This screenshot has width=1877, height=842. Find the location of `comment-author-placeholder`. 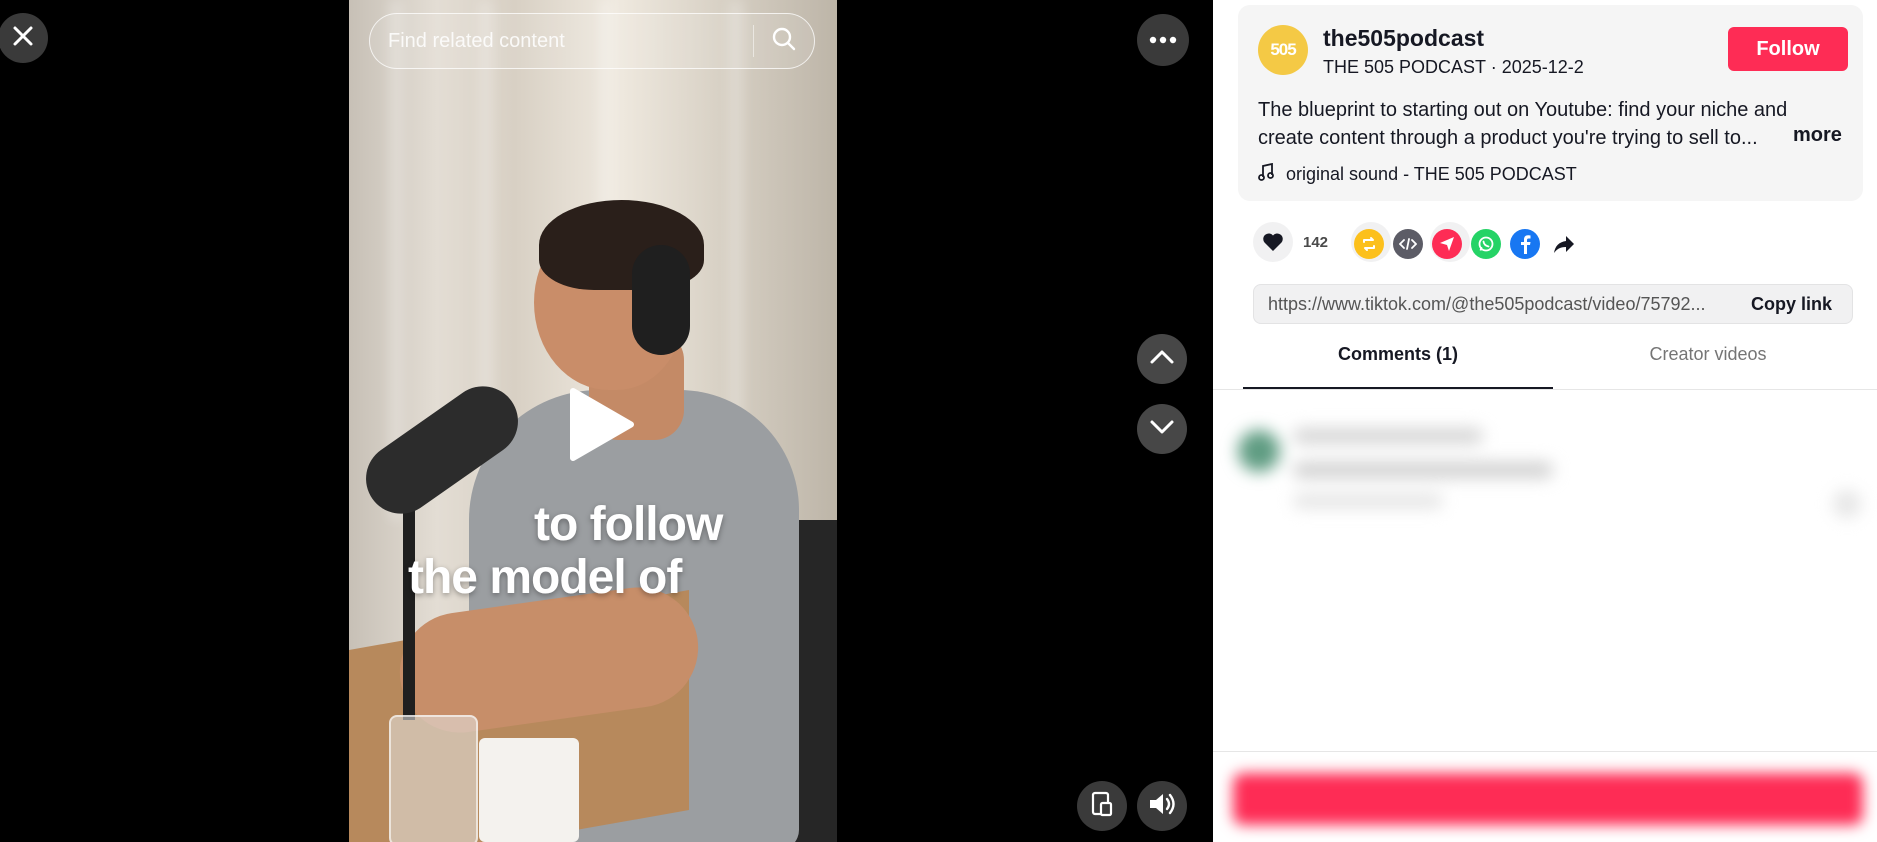

comment-author-placeholder is located at coordinates (1388, 436).